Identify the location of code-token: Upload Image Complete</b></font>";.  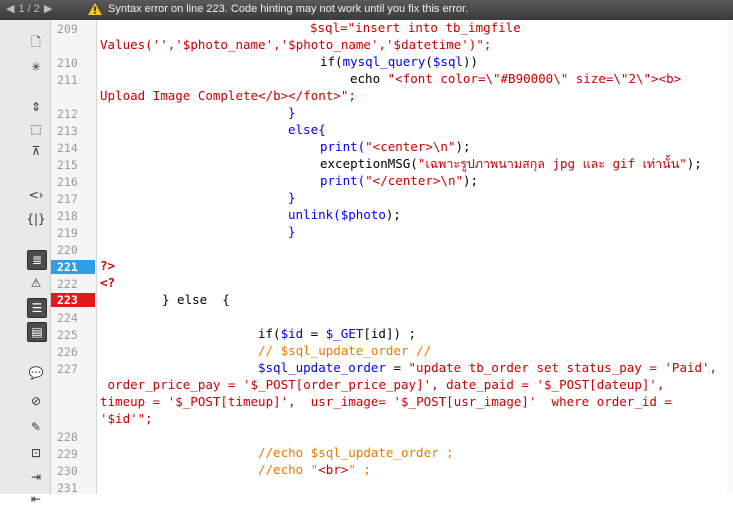
(228, 95).